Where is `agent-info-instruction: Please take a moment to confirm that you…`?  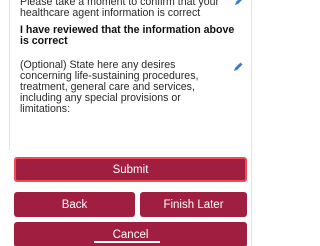
agent-info-instruction: Please take a moment to confirm that you… is located at coordinates (120, 9).